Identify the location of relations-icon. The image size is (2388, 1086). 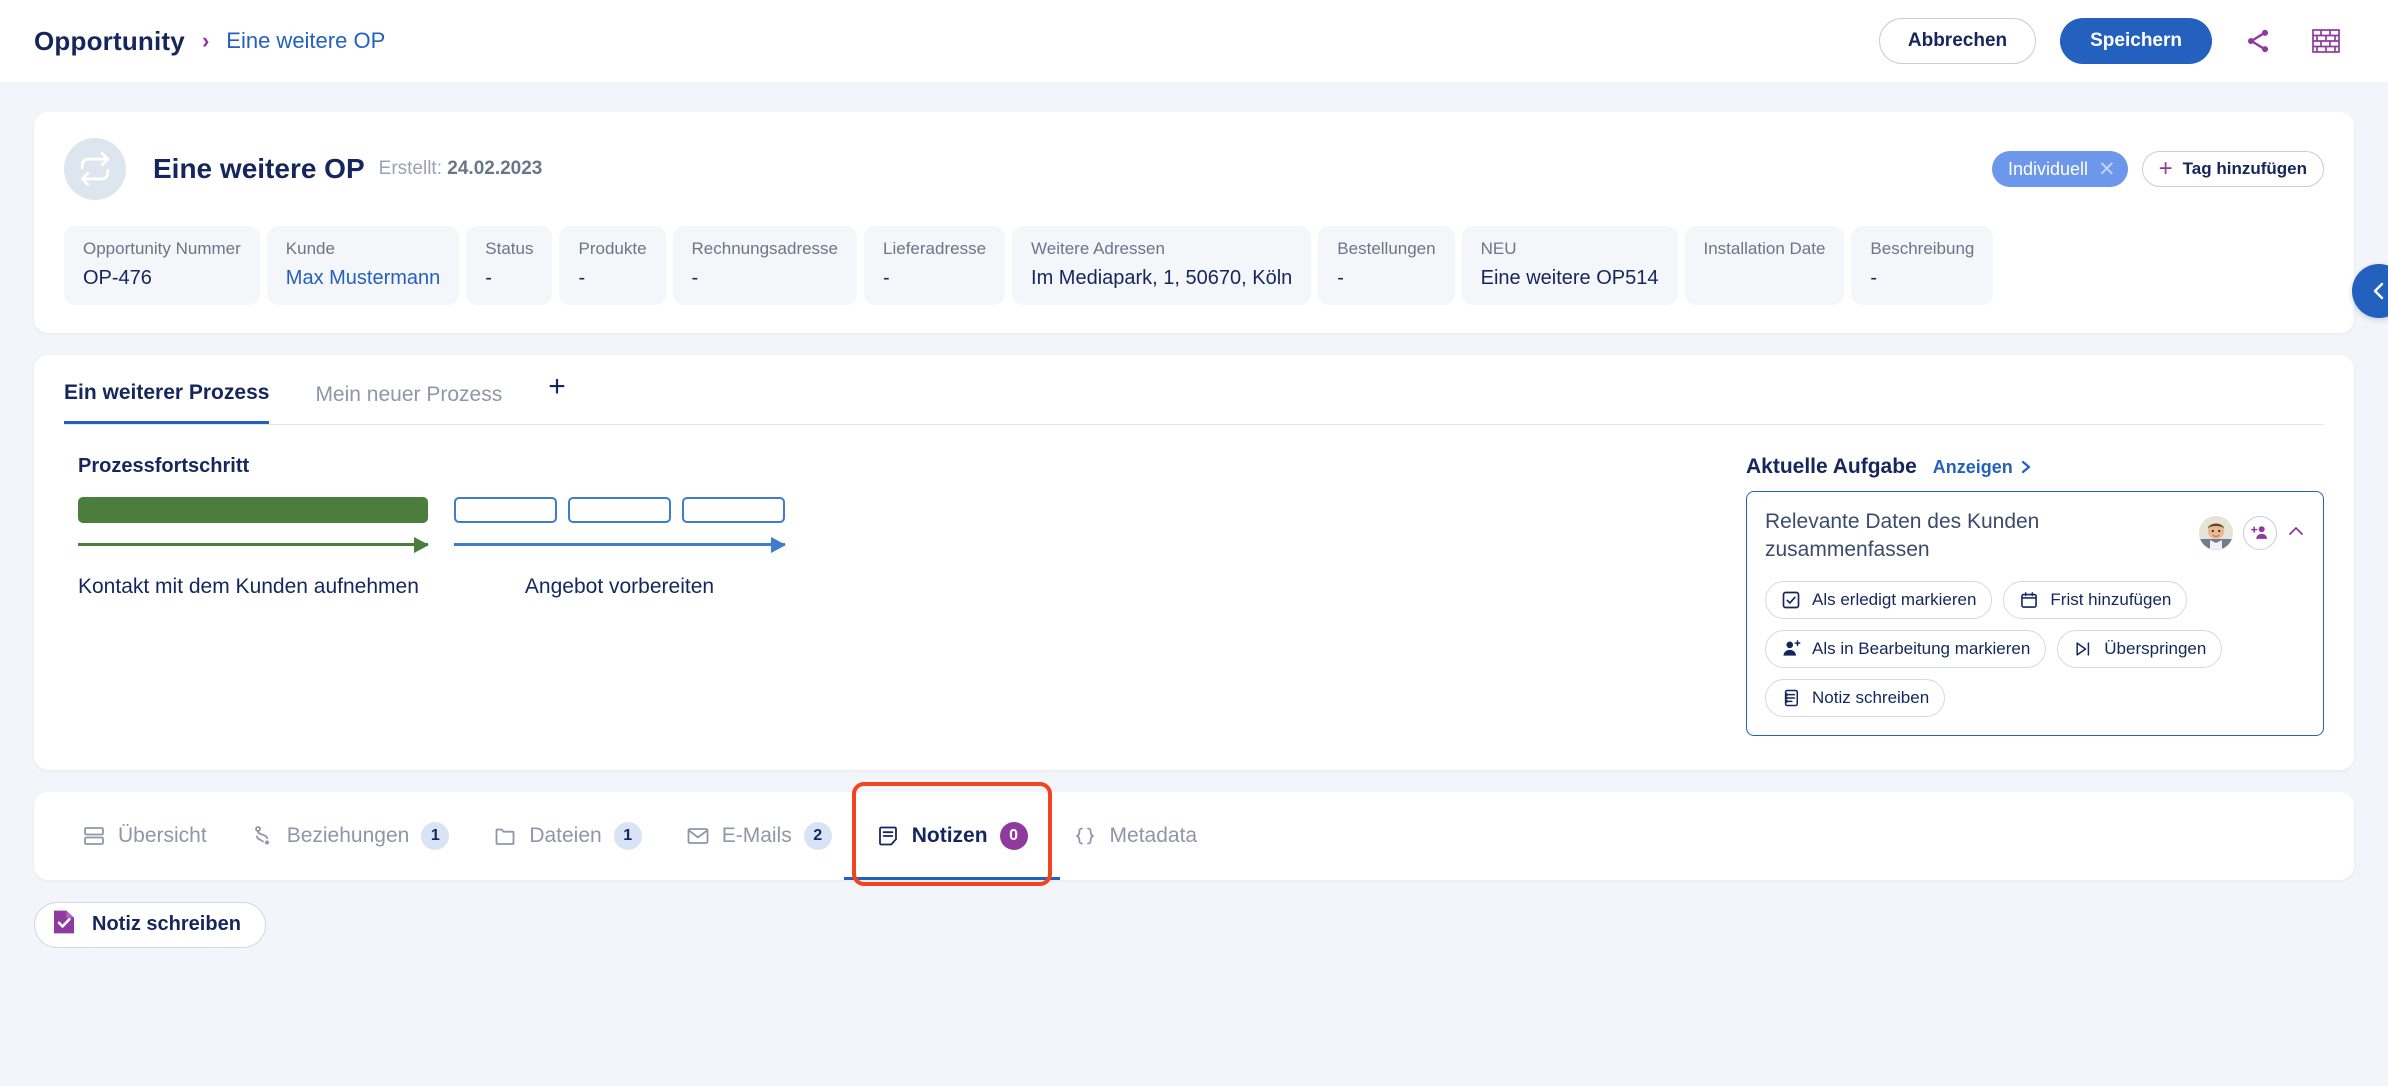
(261, 835).